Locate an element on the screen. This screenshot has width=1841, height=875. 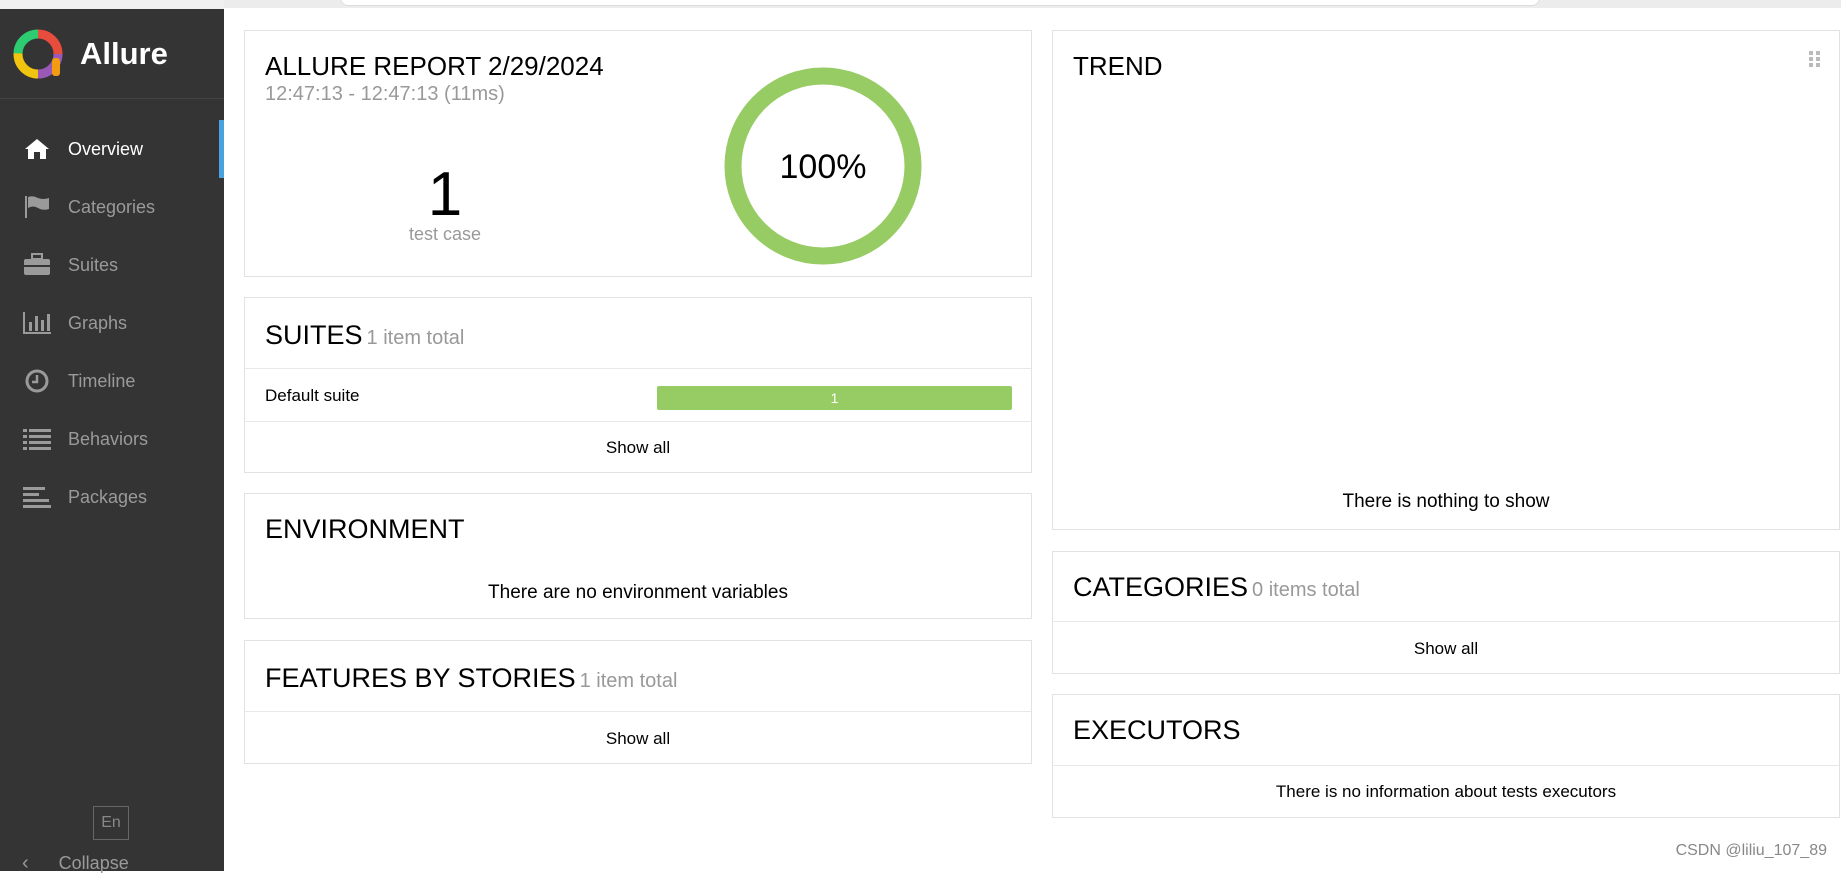
environment-empty-message: There are no environment variables is located at coordinates (638, 592).